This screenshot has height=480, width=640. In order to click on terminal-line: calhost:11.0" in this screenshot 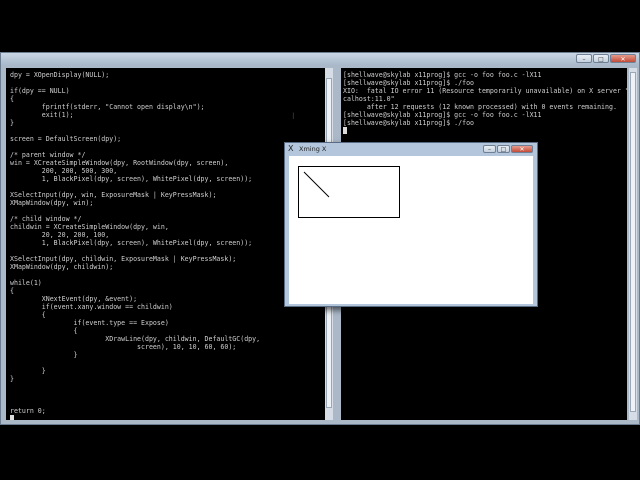, I will do `click(369, 99)`.